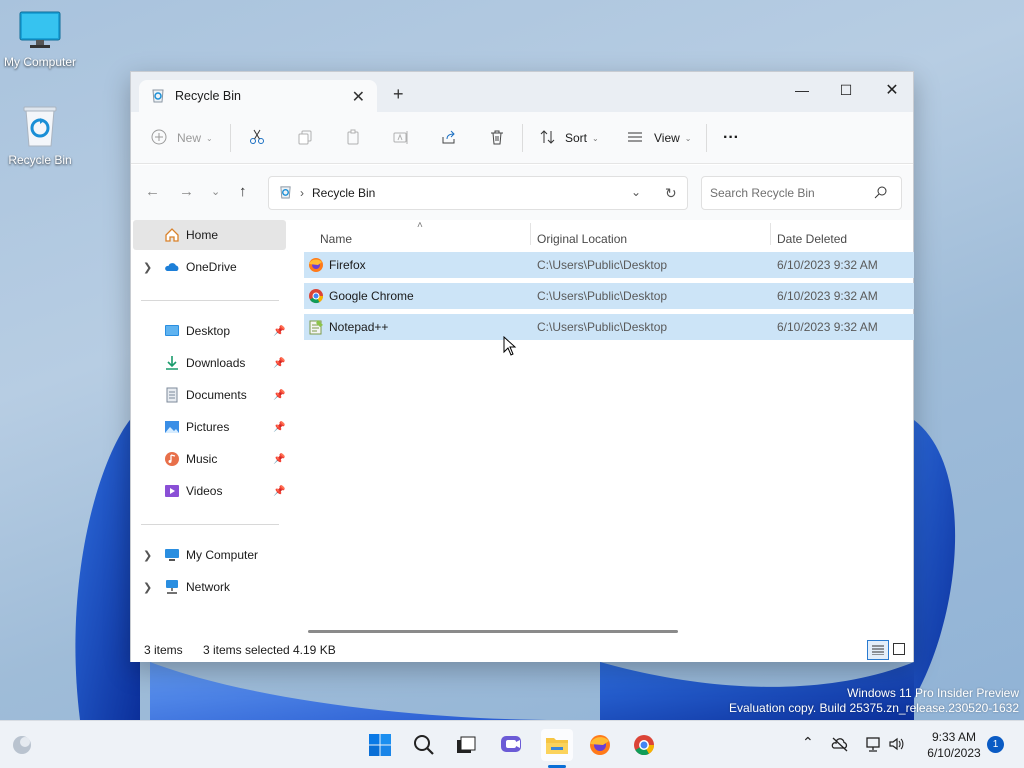  Describe the element at coordinates (671, 193) in the screenshot. I see `refresh-icon: ↻` at that location.